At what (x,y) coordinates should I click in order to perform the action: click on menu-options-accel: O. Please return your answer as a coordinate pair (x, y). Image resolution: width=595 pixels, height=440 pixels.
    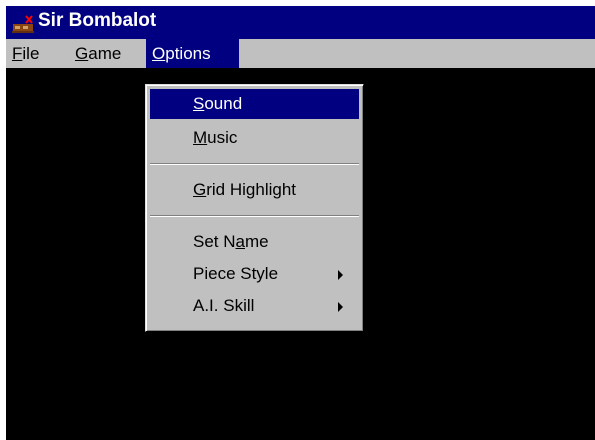
    Looking at the image, I should click on (159, 53).